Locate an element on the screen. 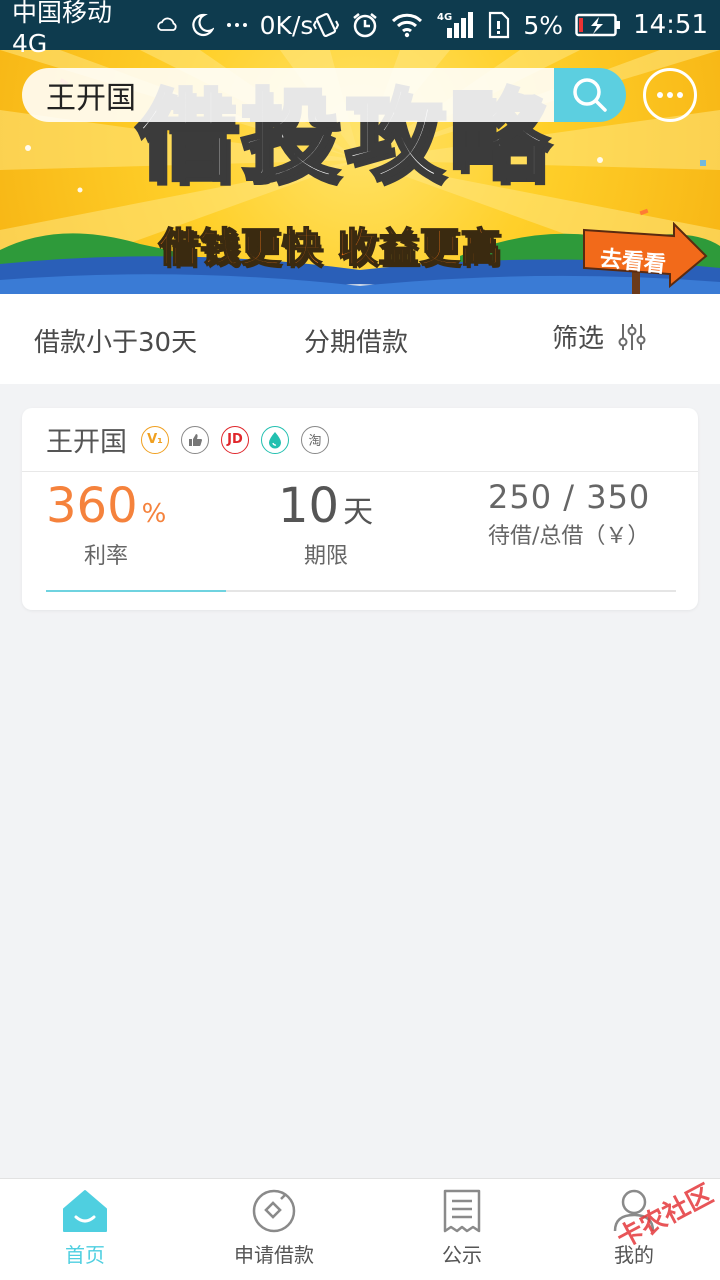 This screenshot has height=1280, width=720. filter-installment: 分期借款 is located at coordinates (356, 340).